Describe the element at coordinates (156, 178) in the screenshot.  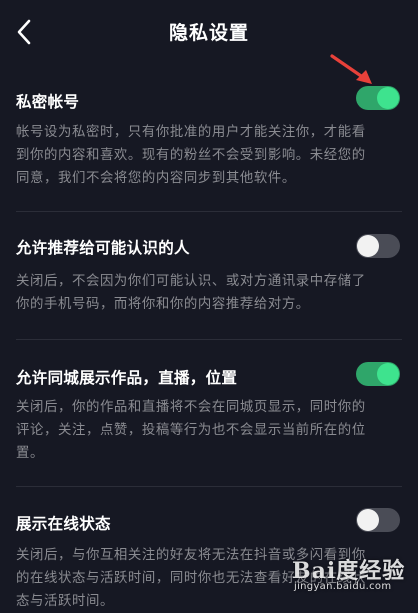
I see `description-line: 同意，我们不会将您的内容同步到其他软件。` at that location.